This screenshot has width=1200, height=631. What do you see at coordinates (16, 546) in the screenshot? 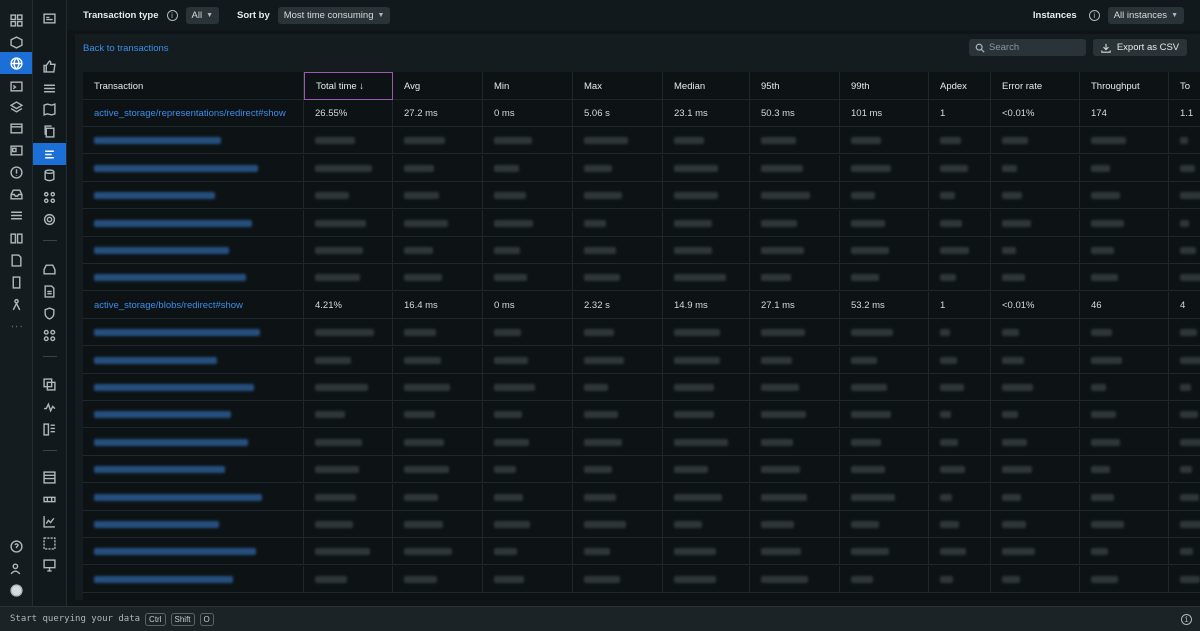
I see `help-icon` at bounding box center [16, 546].